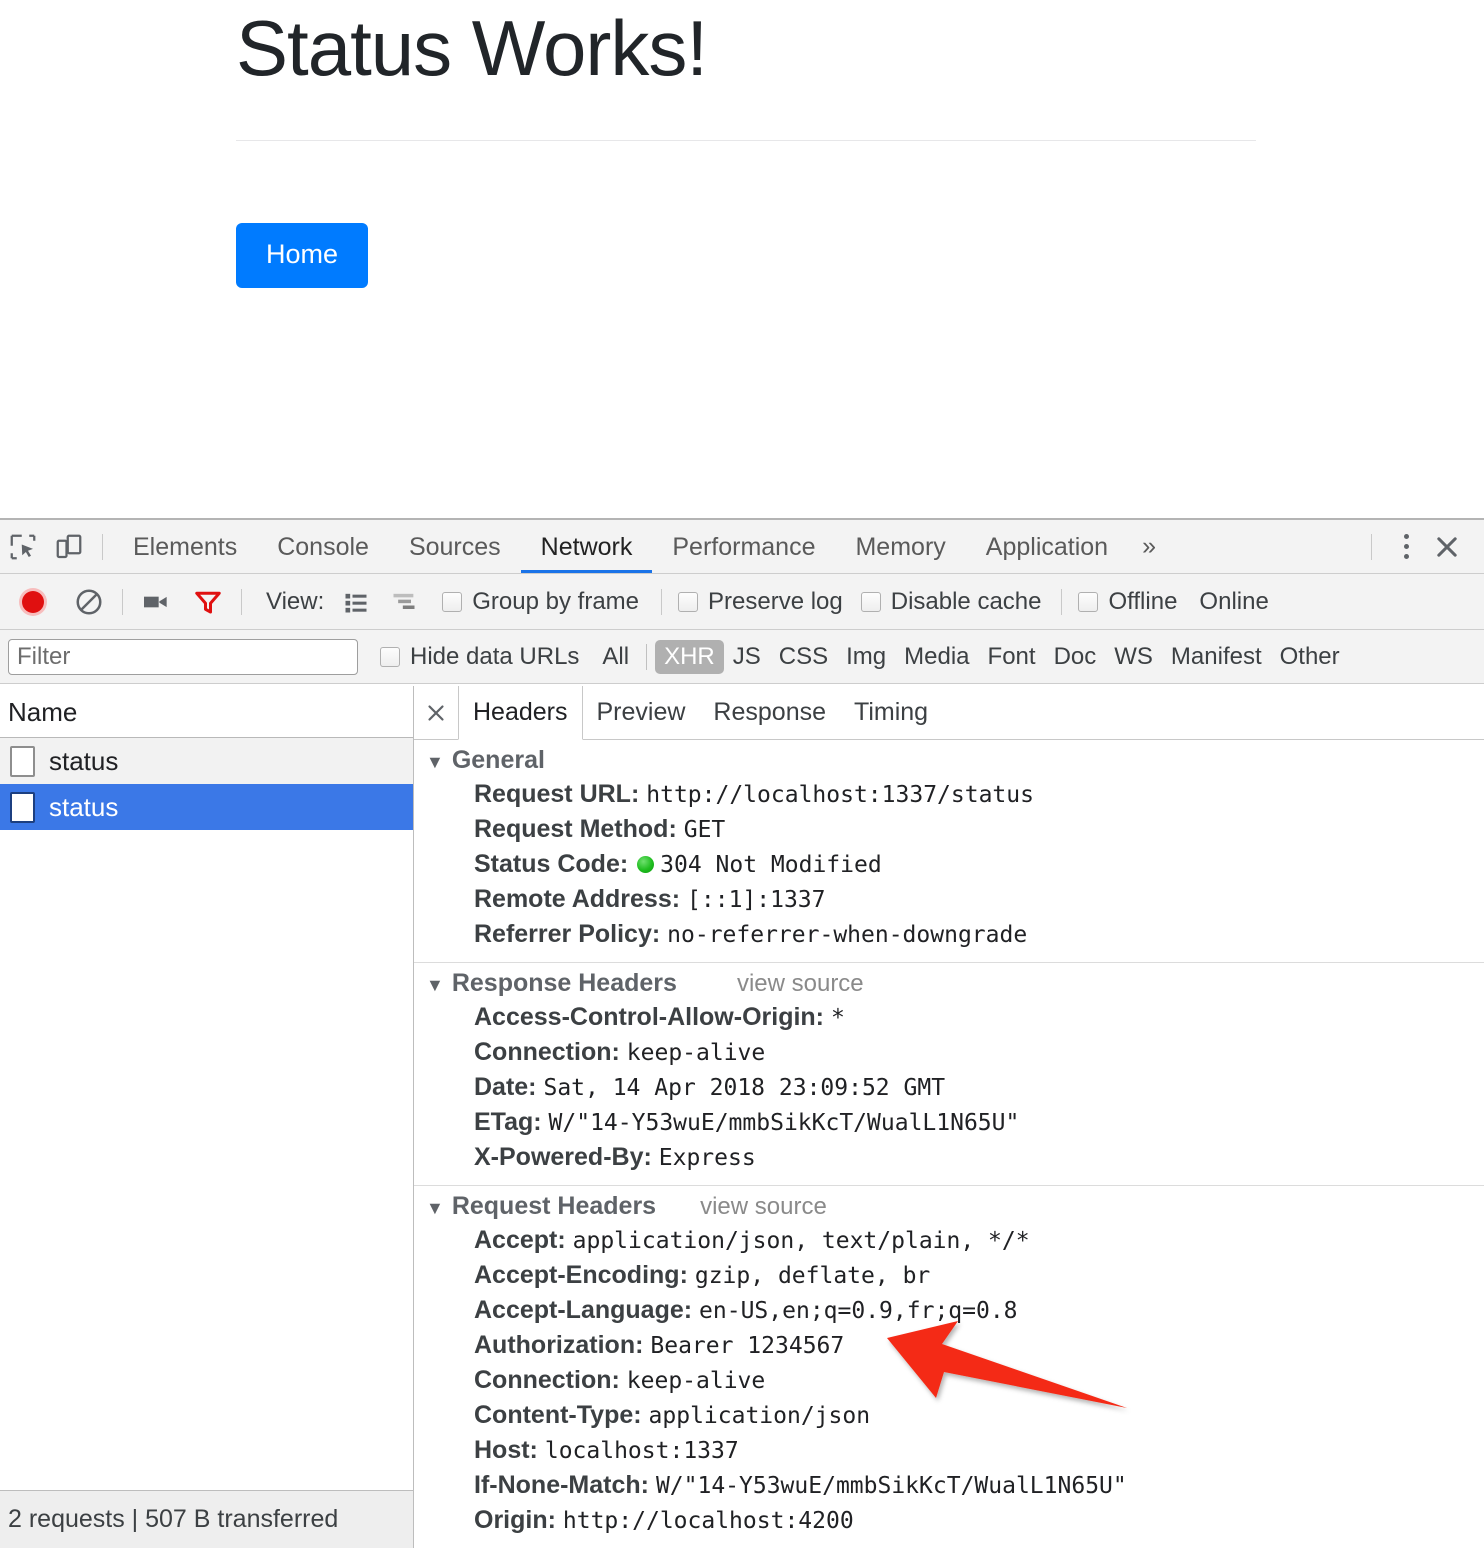  What do you see at coordinates (949, 1206) in the screenshot?
I see `section-request-headers-header: ▼ Request Headers view source` at bounding box center [949, 1206].